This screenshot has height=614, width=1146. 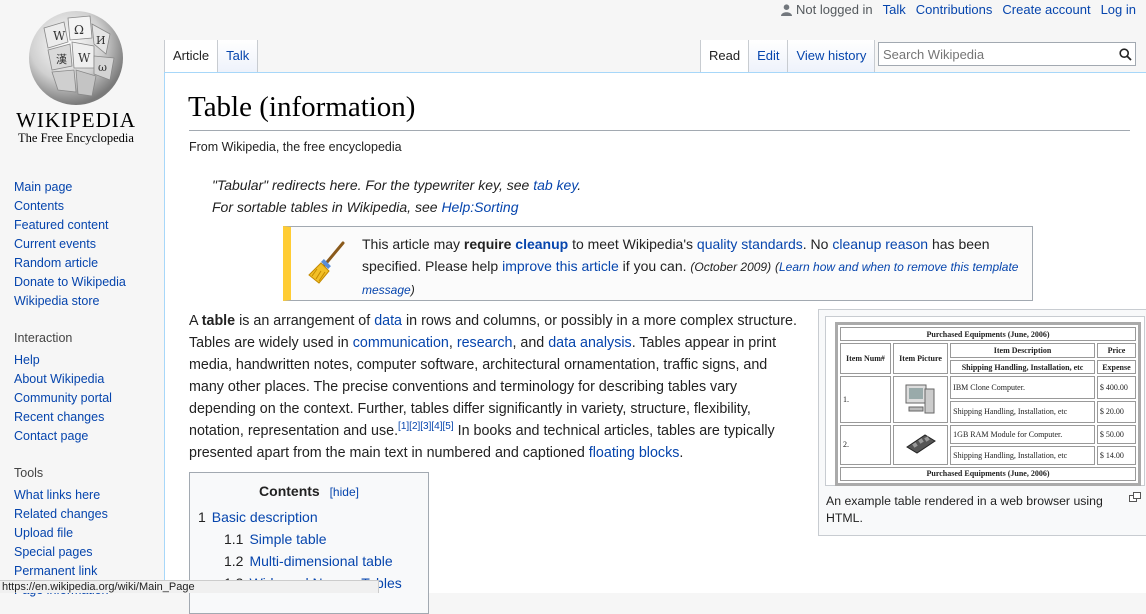 What do you see at coordinates (43, 533) in the screenshot?
I see `nav-upload-file: Upload file` at bounding box center [43, 533].